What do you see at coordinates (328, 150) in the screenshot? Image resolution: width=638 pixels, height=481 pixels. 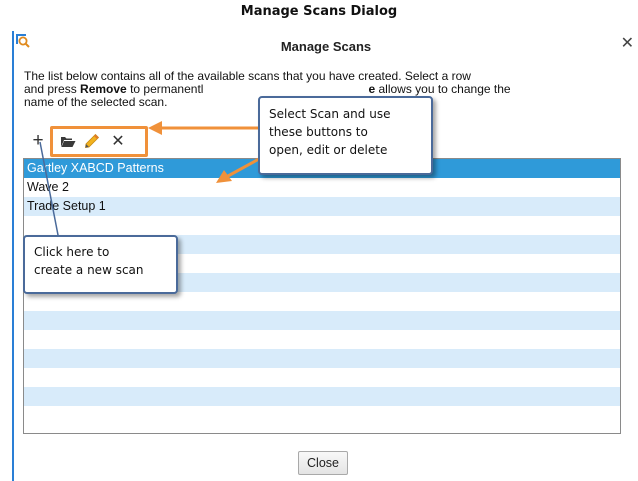 I see `callout-line: open, edit or delete` at bounding box center [328, 150].